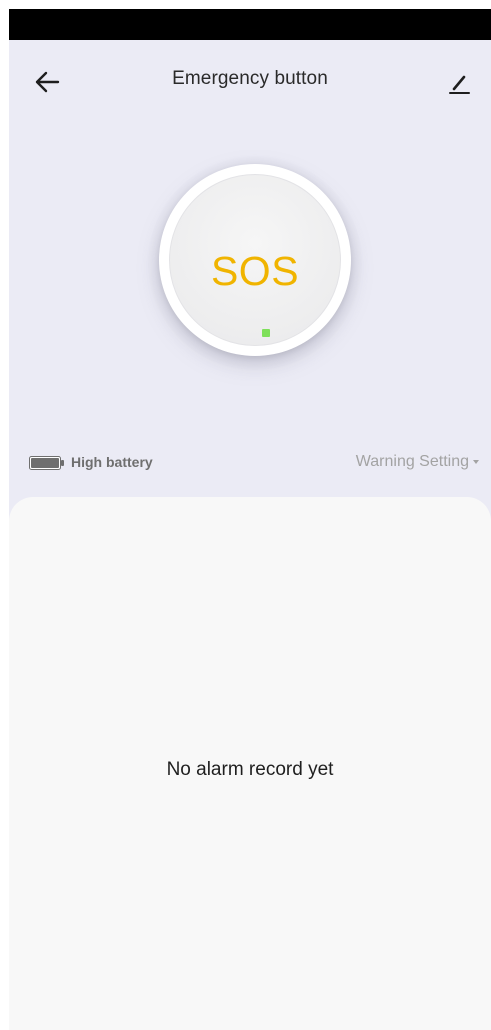 Image resolution: width=491 pixels, height=1030 pixels. I want to click on device-info-row: High battery Warning Setting, so click(250, 462).